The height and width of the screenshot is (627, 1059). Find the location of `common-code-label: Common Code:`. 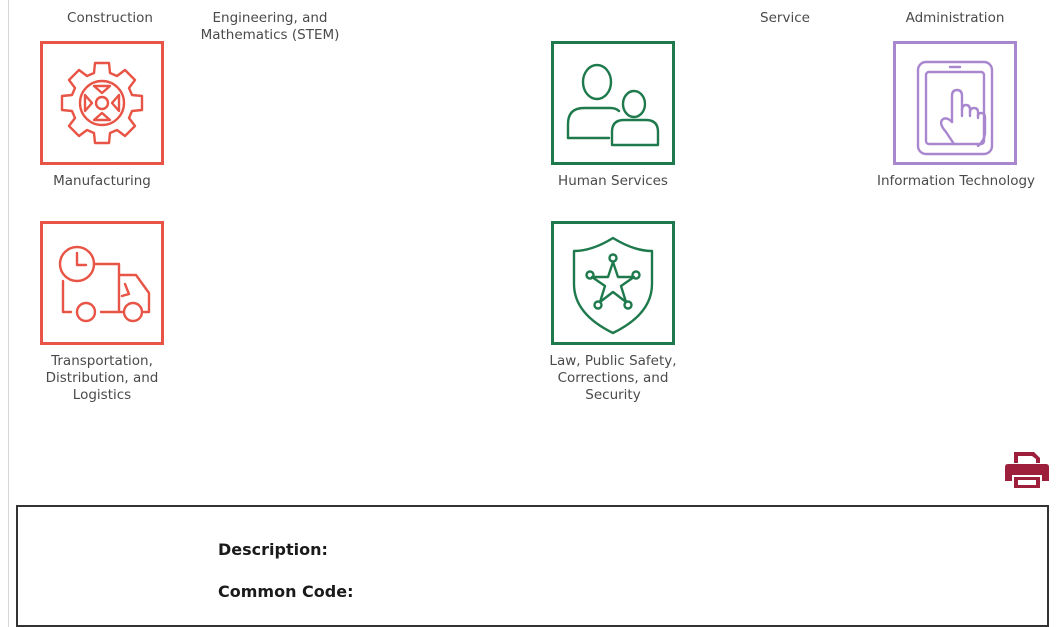

common-code-label: Common Code: is located at coordinates (286, 591).